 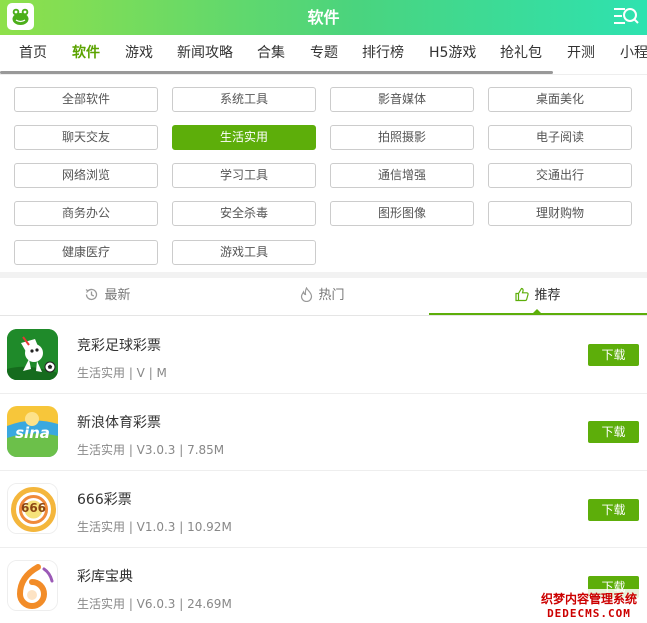 What do you see at coordinates (151, 450) in the screenshot?
I see `app-meta: 生活实用 | V3.0.3 | 7.85M` at bounding box center [151, 450].